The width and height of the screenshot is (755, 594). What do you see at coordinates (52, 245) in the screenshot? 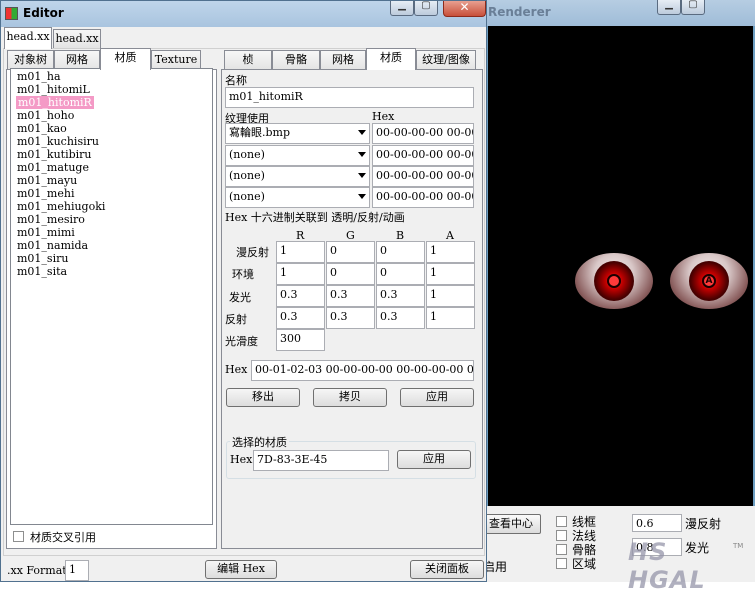
I see `list-item: m01_namida` at bounding box center [52, 245].